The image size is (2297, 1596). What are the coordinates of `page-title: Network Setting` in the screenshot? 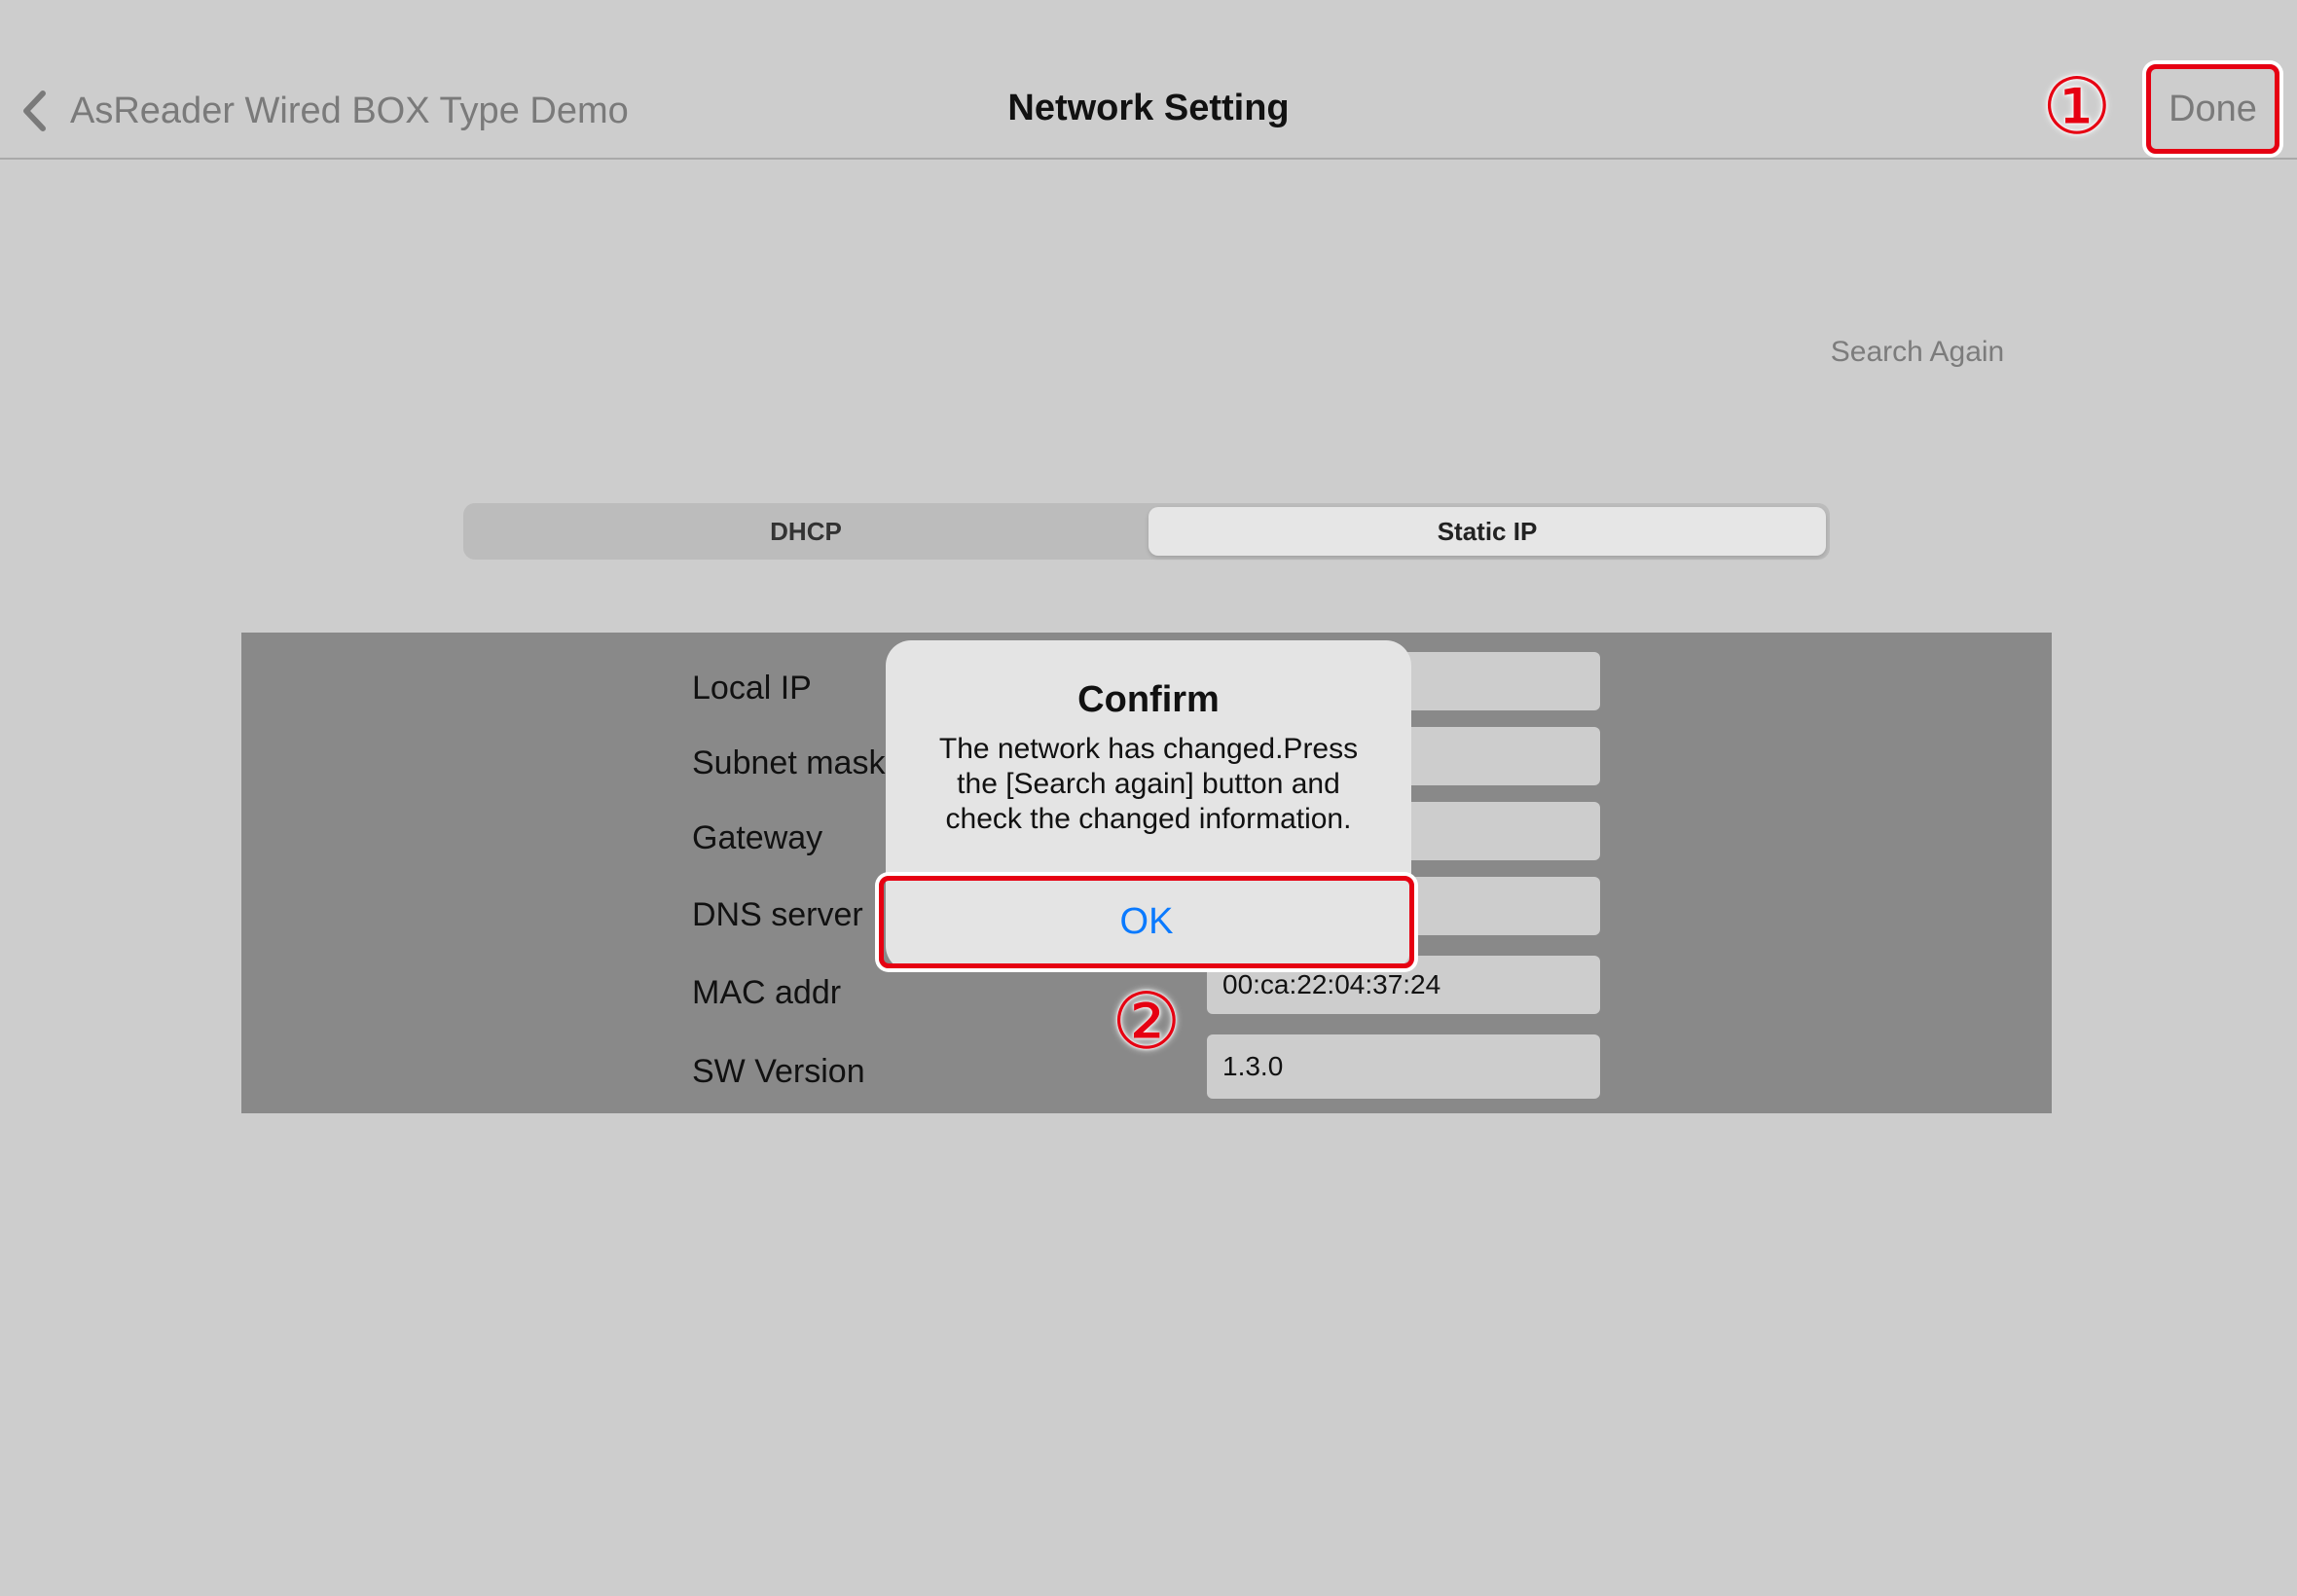 It's located at (1148, 108).